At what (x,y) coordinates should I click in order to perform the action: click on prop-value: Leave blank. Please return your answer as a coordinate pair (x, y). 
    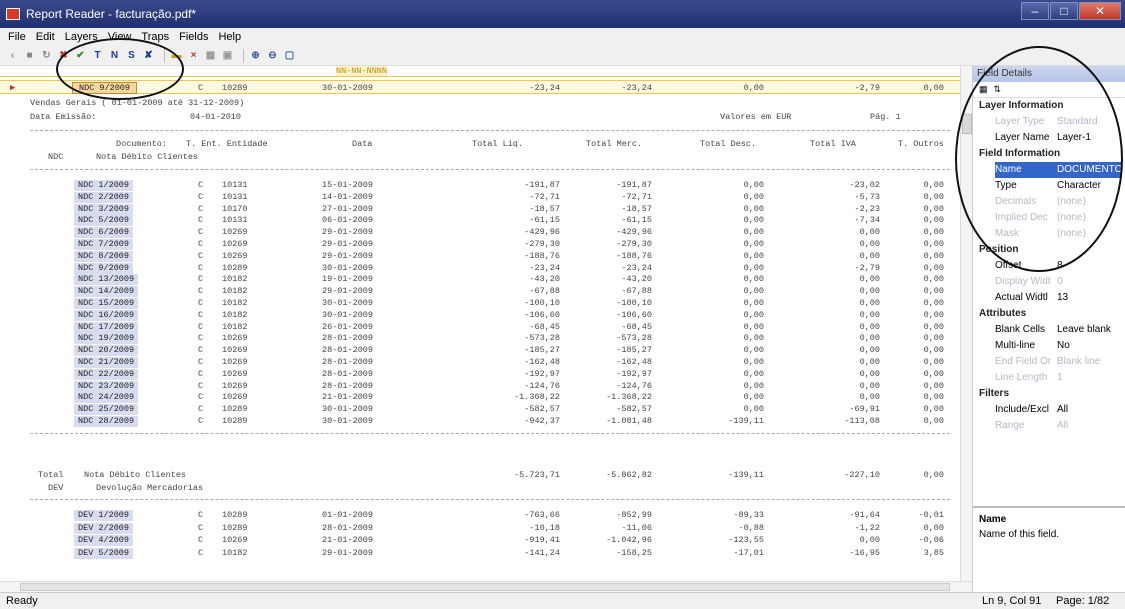
    Looking at the image, I should click on (1084, 329).